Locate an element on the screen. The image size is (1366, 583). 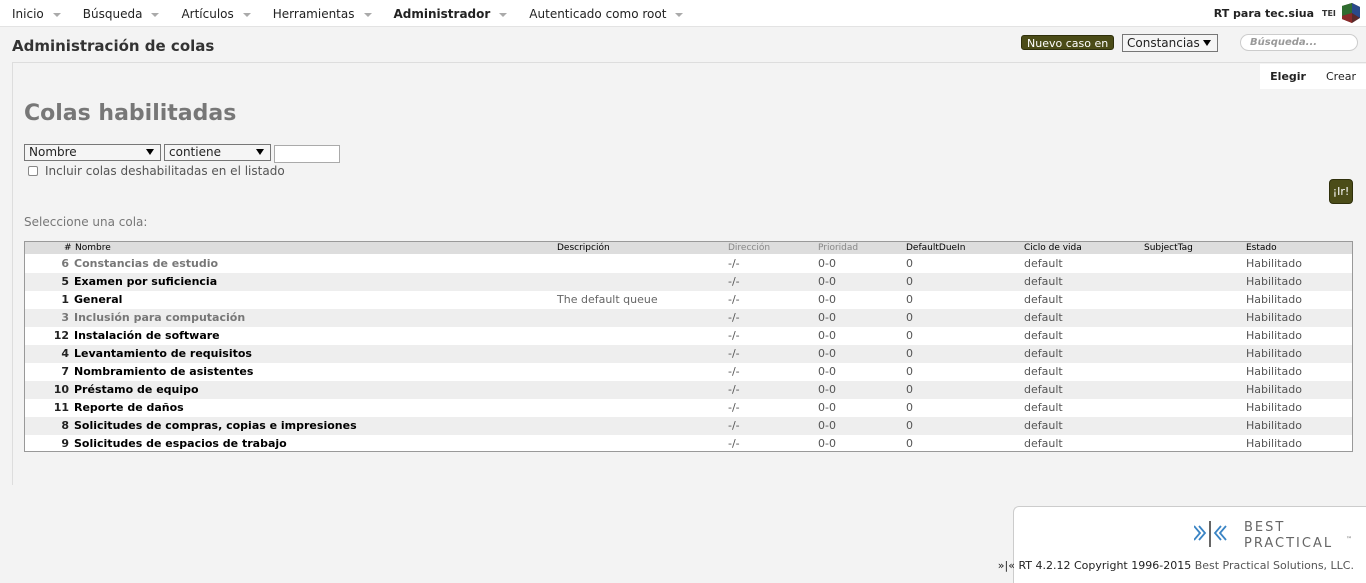
cell-id: 5 is located at coordinates (47, 282).